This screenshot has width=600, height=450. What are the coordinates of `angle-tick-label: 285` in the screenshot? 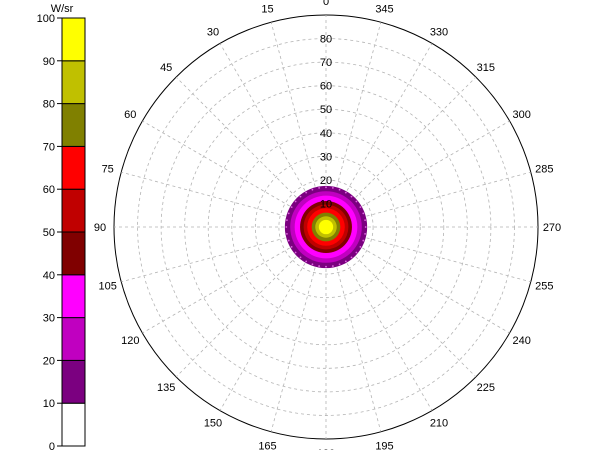 It's located at (544, 170).